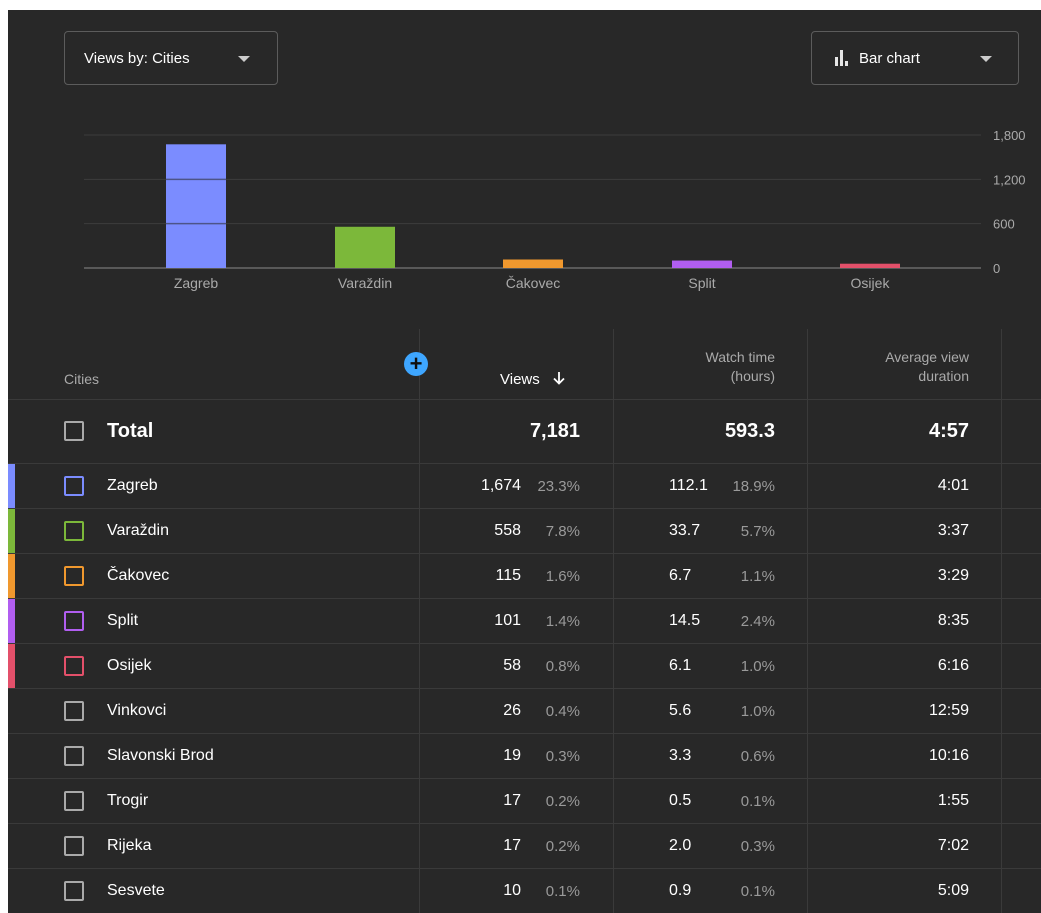 Image resolution: width=1041 pixels, height=913 pixels. I want to click on watch-time-percent: 0.3%, so click(757, 846).